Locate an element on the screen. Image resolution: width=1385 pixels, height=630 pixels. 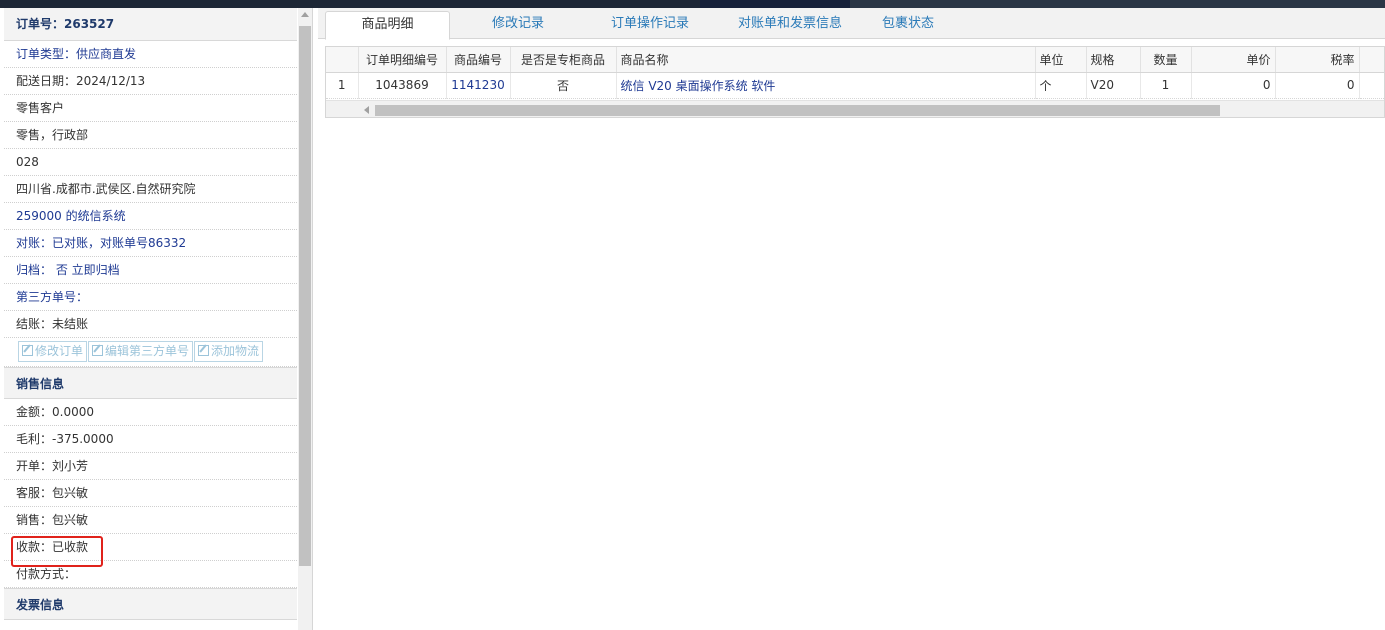
edit-third-party-number-label: 编辑第三方单号 is located at coordinates (147, 351).